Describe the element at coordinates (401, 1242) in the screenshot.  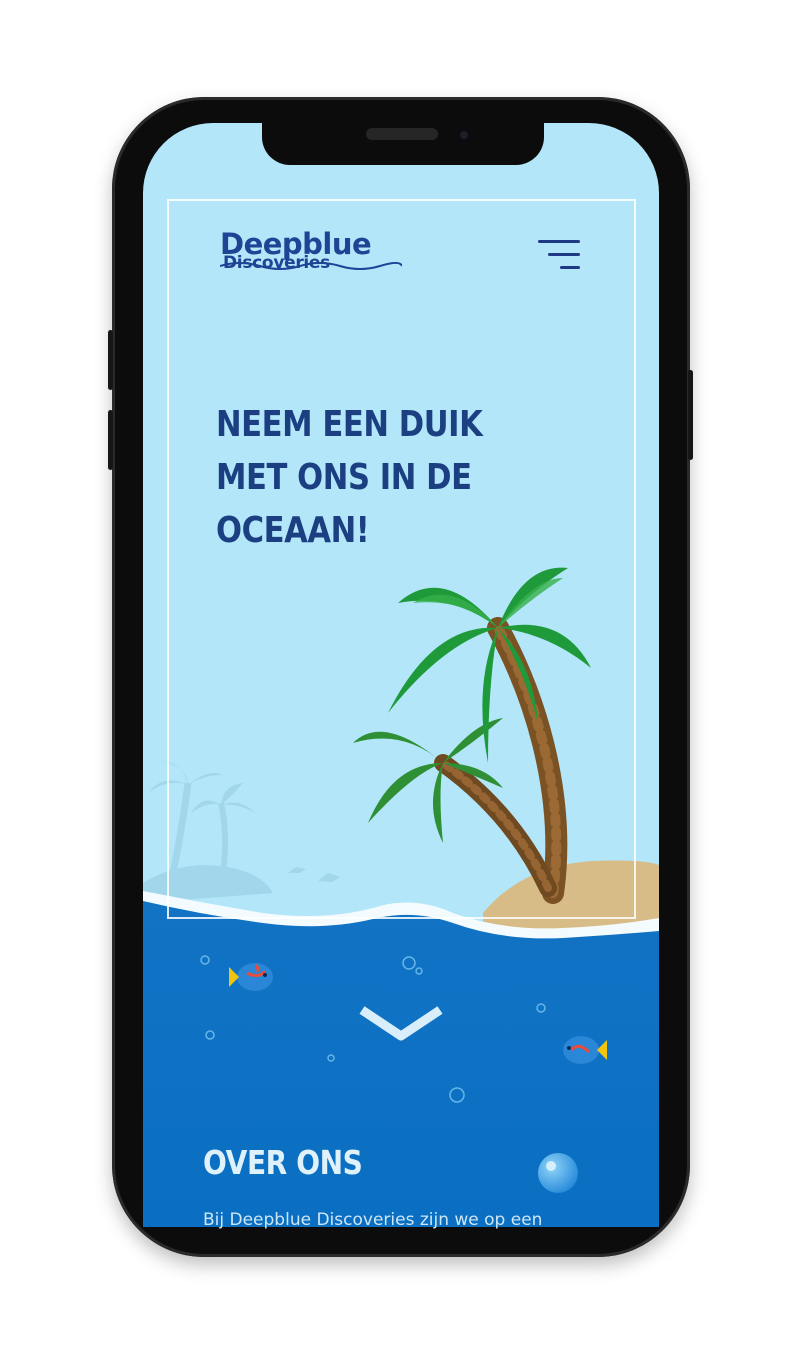
I see `screen-bottom-edge` at that location.